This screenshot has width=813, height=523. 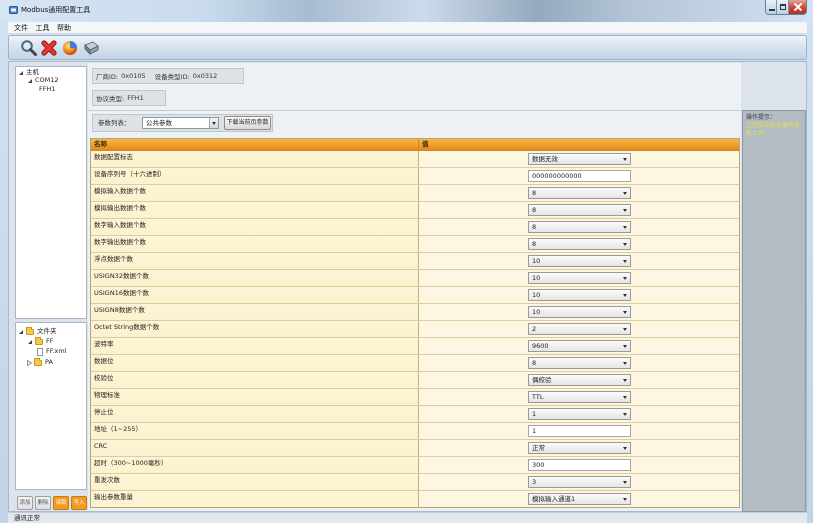 What do you see at coordinates (579, 448) in the screenshot?
I see `param-value-dropdown: 正常` at bounding box center [579, 448].